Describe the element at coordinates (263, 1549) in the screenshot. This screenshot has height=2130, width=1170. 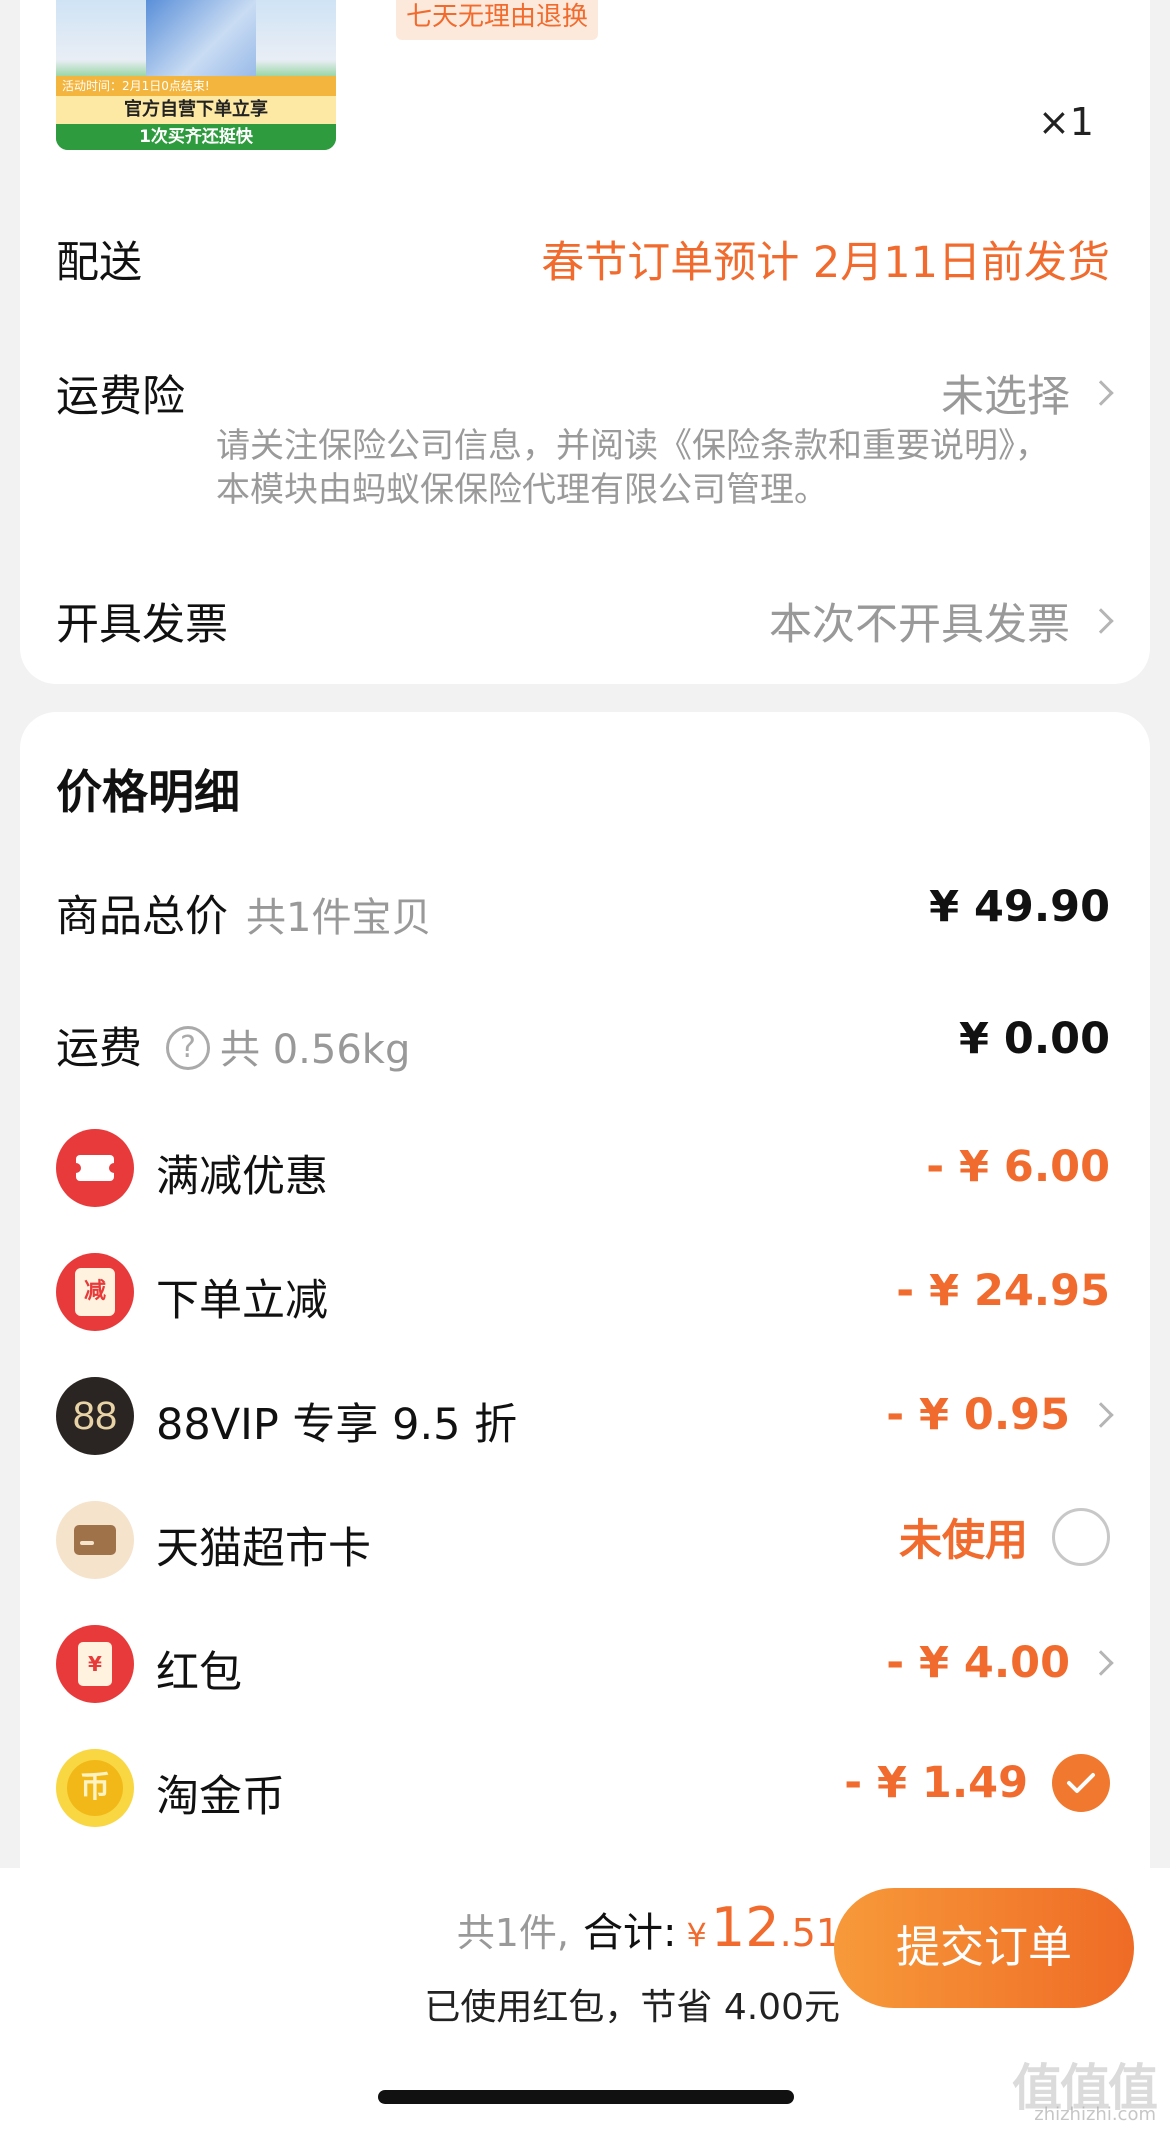
I see `discount-label: 天猫超市卡` at that location.